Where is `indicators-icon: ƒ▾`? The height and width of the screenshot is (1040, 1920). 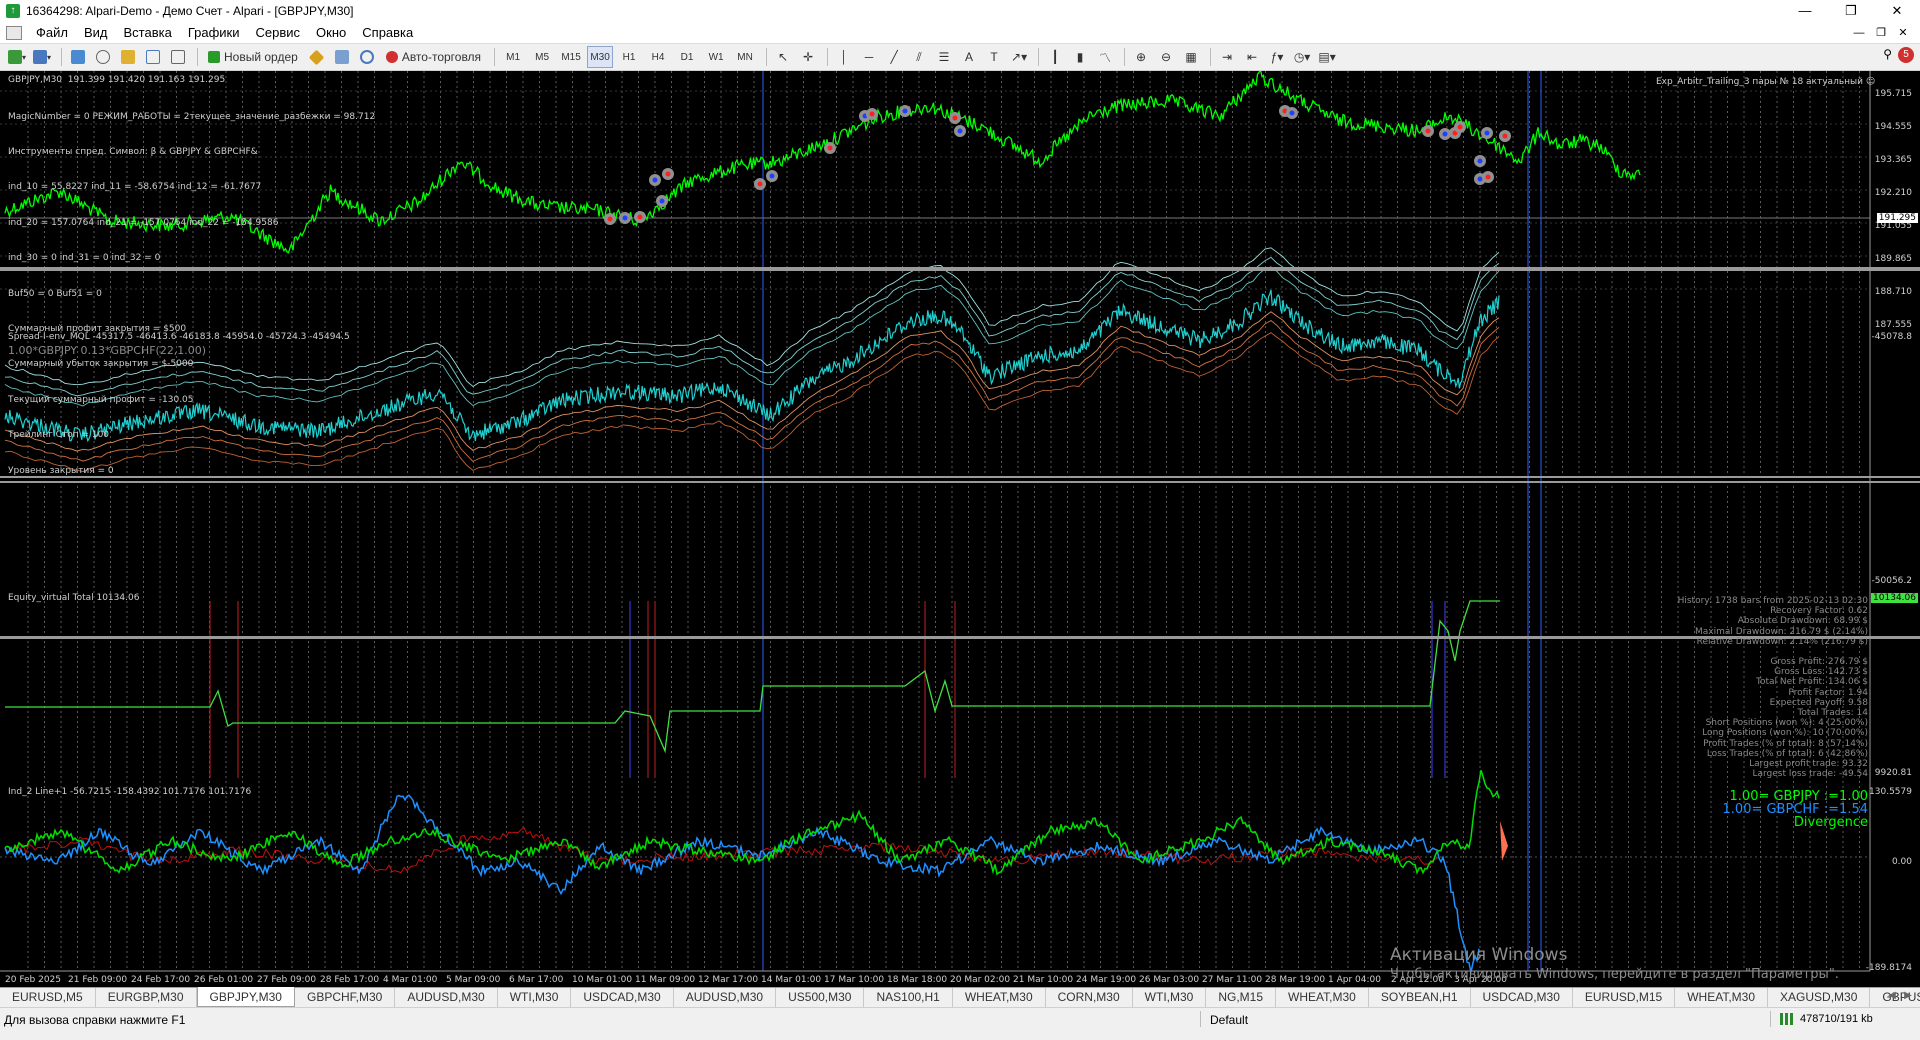 indicators-icon: ƒ▾ is located at coordinates (1277, 57).